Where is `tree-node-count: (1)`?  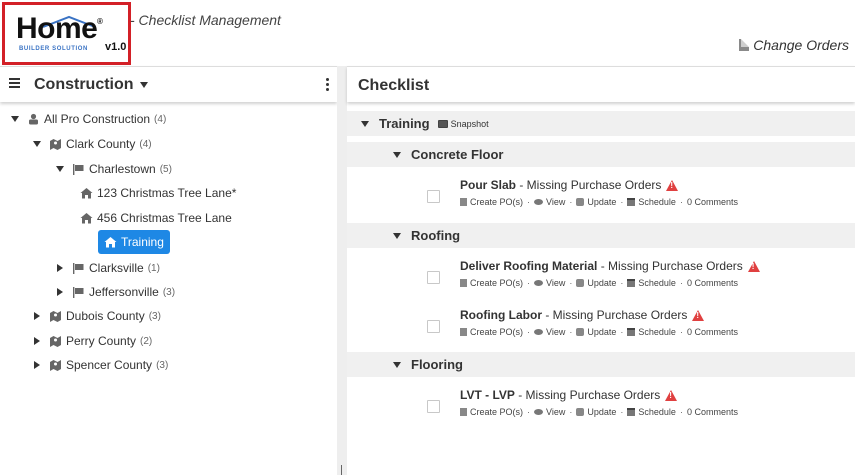 tree-node-count: (1) is located at coordinates (153, 268).